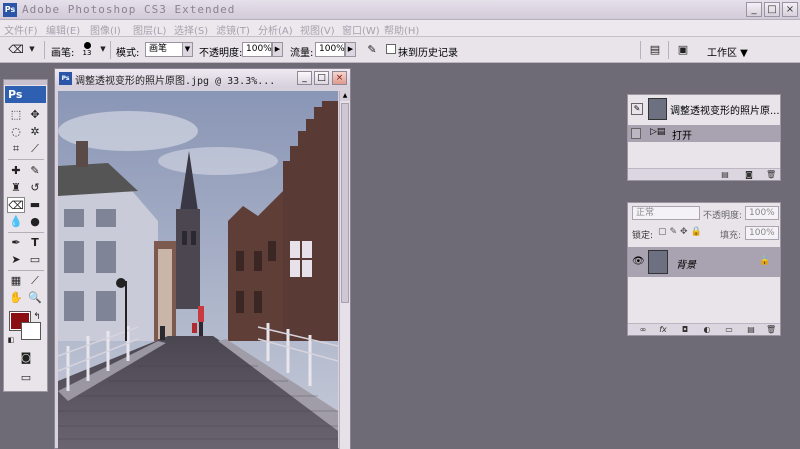 The width and height of the screenshot is (800, 449). Describe the element at coordinates (35, 149) in the screenshot. I see `slice-tool-icon: ⟋` at that location.